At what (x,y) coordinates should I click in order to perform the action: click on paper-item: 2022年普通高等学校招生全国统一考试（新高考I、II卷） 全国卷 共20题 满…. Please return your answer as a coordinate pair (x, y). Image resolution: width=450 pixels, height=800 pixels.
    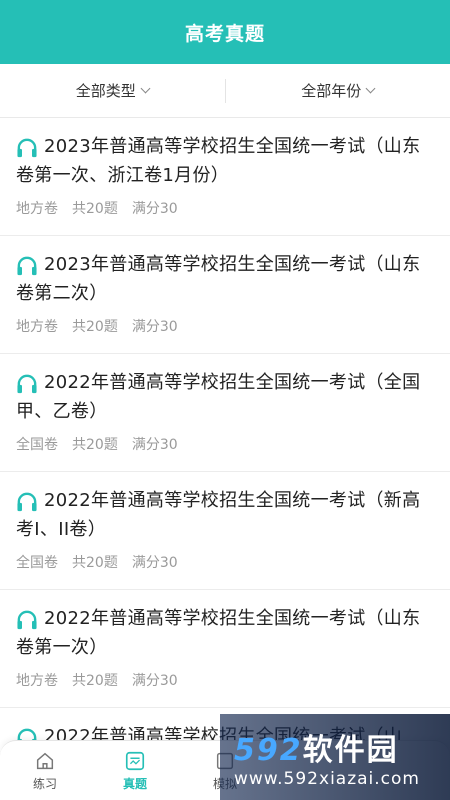
    Looking at the image, I should click on (225, 531).